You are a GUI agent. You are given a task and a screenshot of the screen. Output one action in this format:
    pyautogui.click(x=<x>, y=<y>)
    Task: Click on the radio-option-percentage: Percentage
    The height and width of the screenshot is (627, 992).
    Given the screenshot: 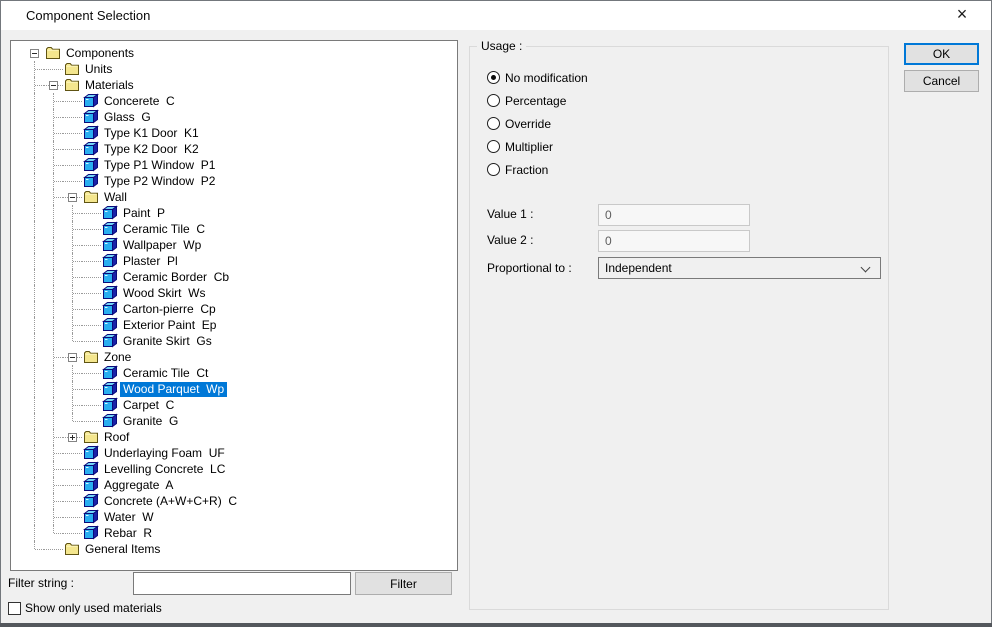 What is the action you would take?
    pyautogui.click(x=526, y=100)
    